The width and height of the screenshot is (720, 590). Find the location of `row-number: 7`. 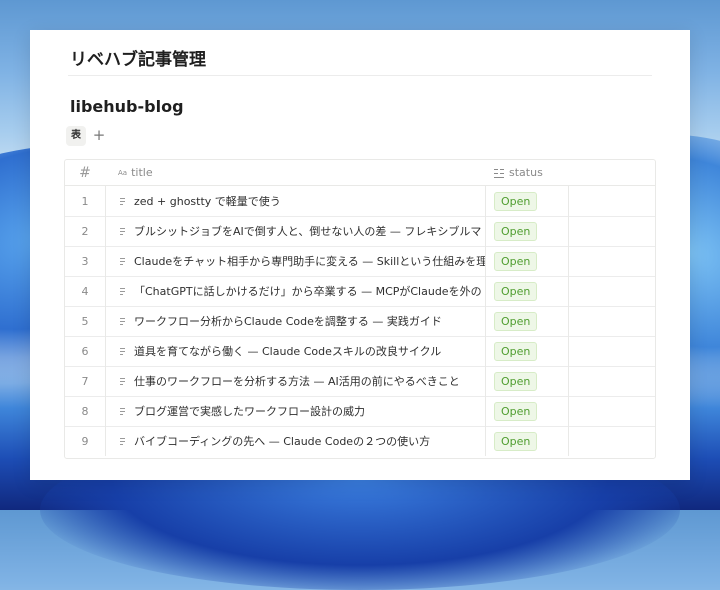

row-number: 7 is located at coordinates (85, 381).